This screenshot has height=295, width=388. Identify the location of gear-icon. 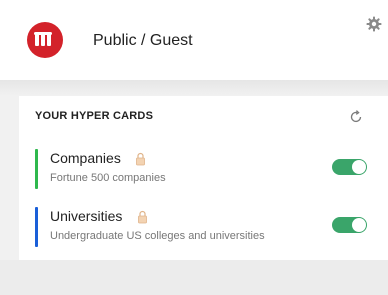
(374, 24).